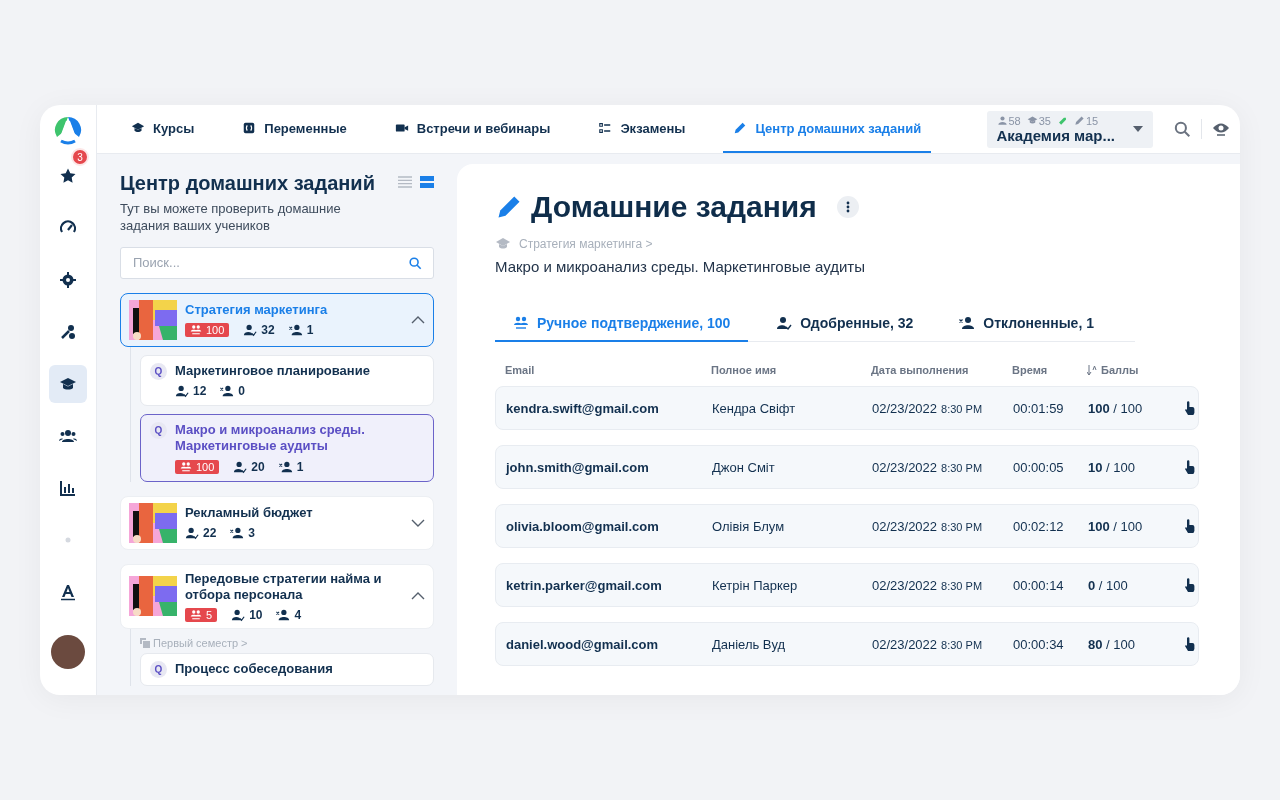 The image size is (1280, 800). What do you see at coordinates (418, 522) in the screenshot?
I see `chevron-down-icon` at bounding box center [418, 522].